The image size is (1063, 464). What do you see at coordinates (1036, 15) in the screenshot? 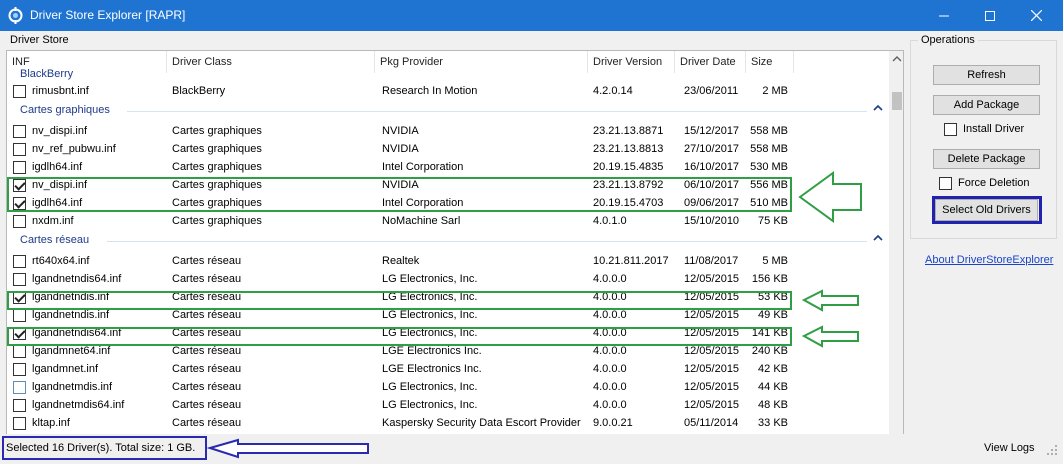
I see `close-button` at bounding box center [1036, 15].